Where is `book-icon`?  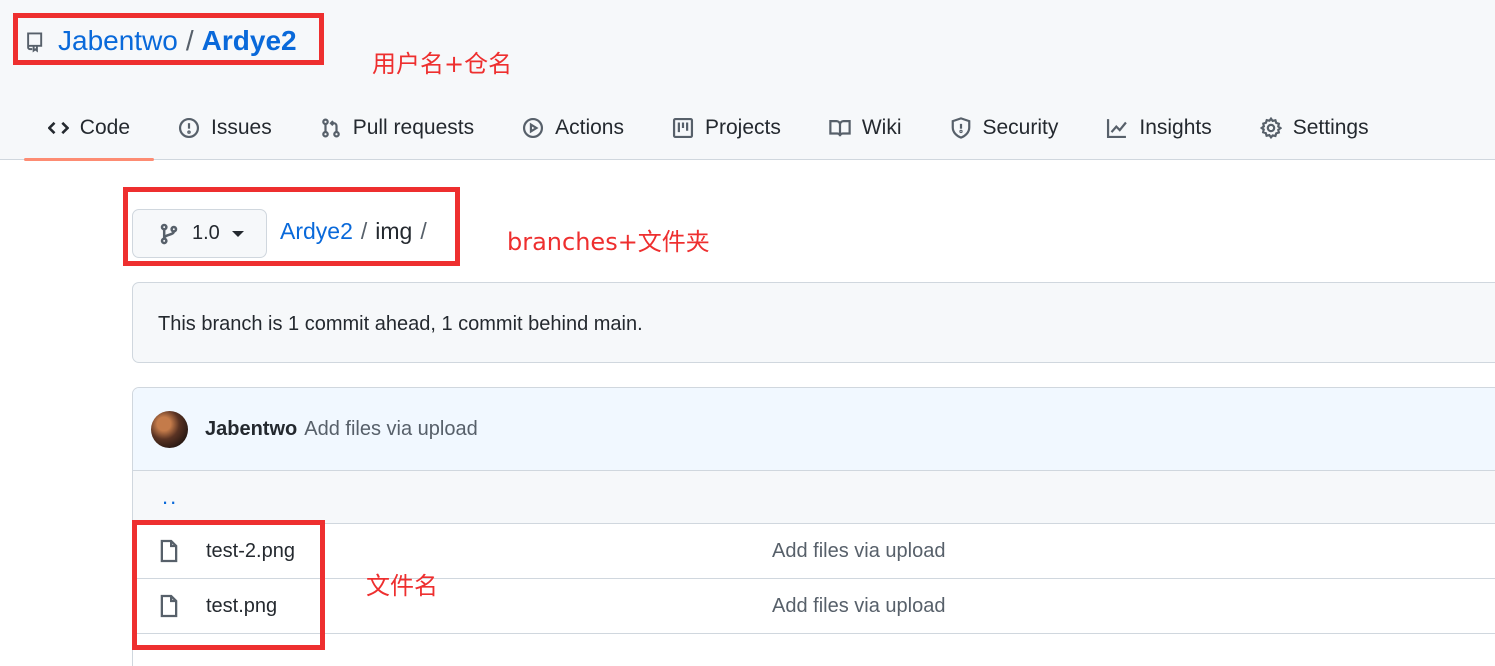
book-icon is located at coordinates (840, 128).